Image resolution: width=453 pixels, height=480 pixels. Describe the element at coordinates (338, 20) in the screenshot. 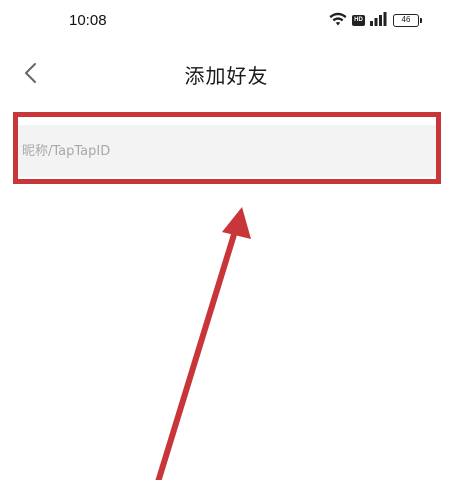

I see `wifi-icon` at that location.